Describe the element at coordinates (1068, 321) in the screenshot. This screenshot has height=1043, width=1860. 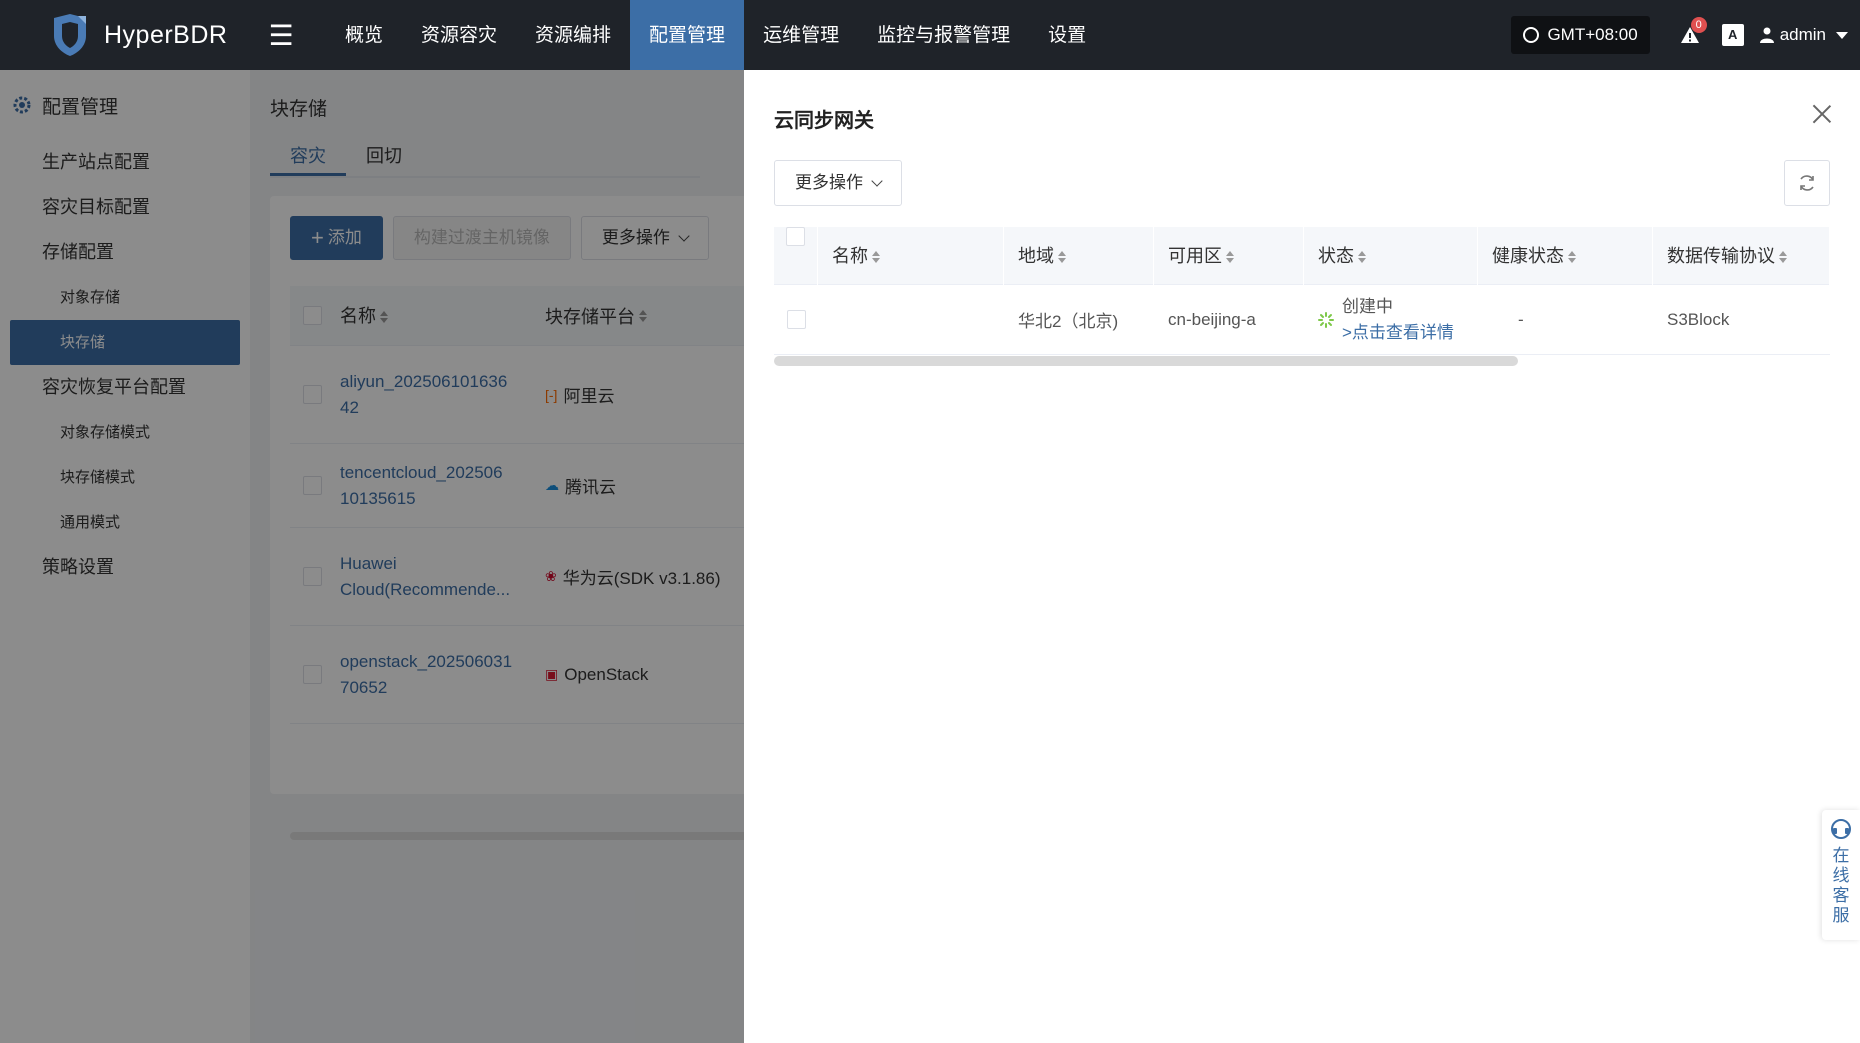
I see `row-region: 华北2（北京)` at that location.